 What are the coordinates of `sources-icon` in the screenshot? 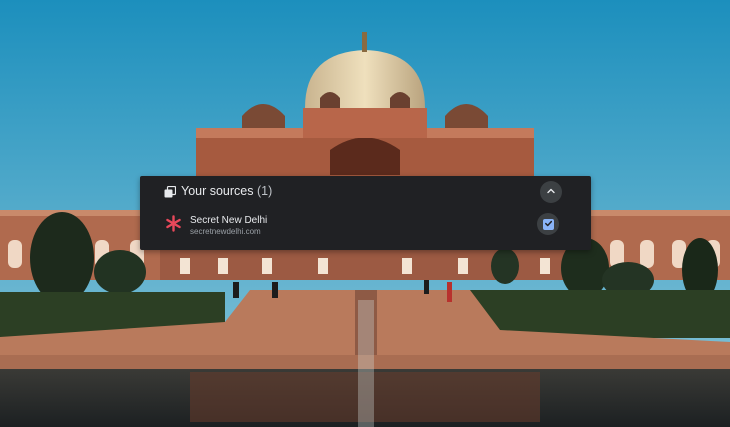 It's located at (170, 191).